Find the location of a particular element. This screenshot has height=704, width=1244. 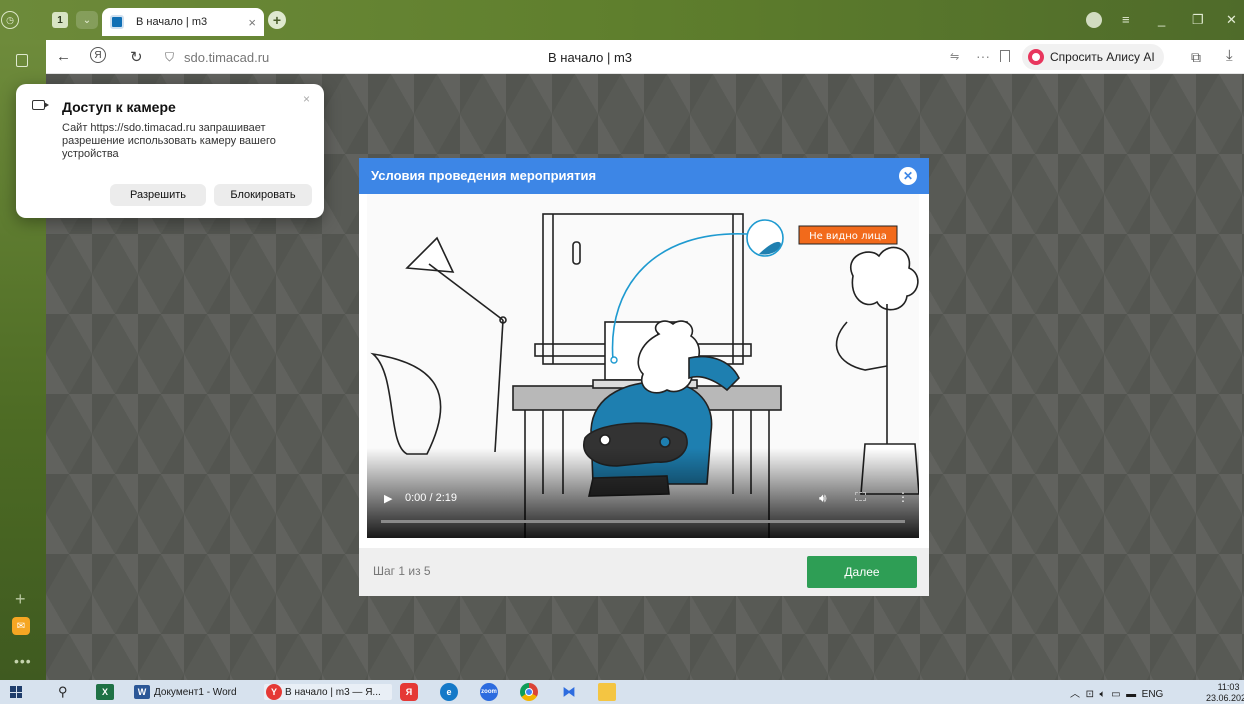

system-tray: ︿ ⊡ 🔈︎ ▭ ▬ ENG is located at coordinates (1116, 692).